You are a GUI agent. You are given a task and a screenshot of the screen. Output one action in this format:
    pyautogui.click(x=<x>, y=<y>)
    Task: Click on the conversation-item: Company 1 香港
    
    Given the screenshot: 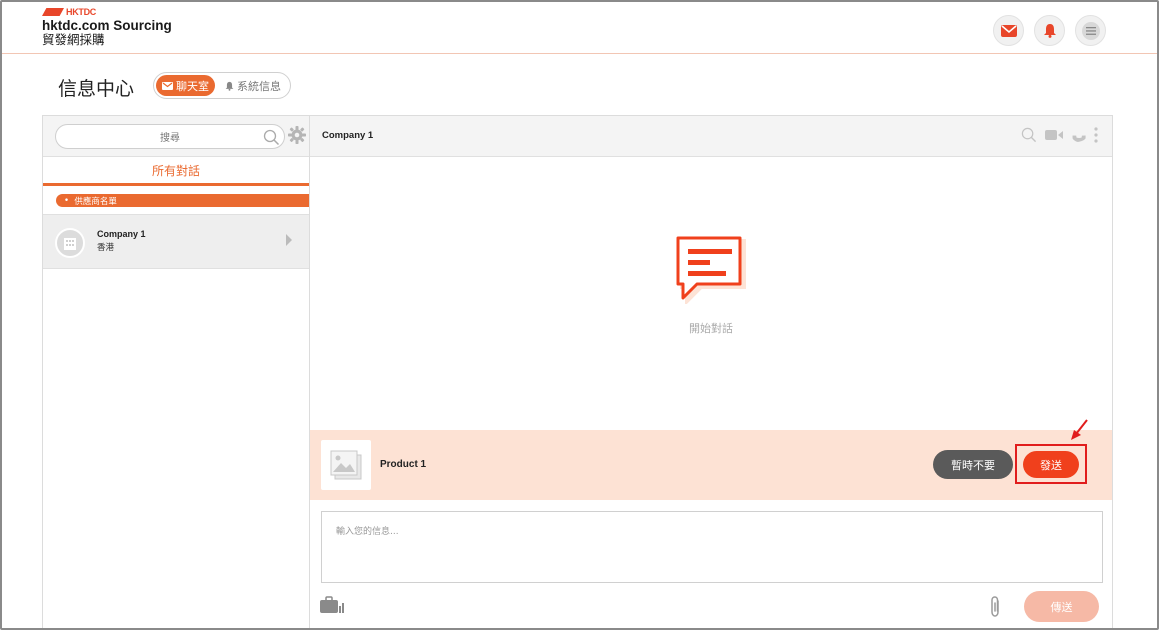 What is the action you would take?
    pyautogui.click(x=176, y=241)
    